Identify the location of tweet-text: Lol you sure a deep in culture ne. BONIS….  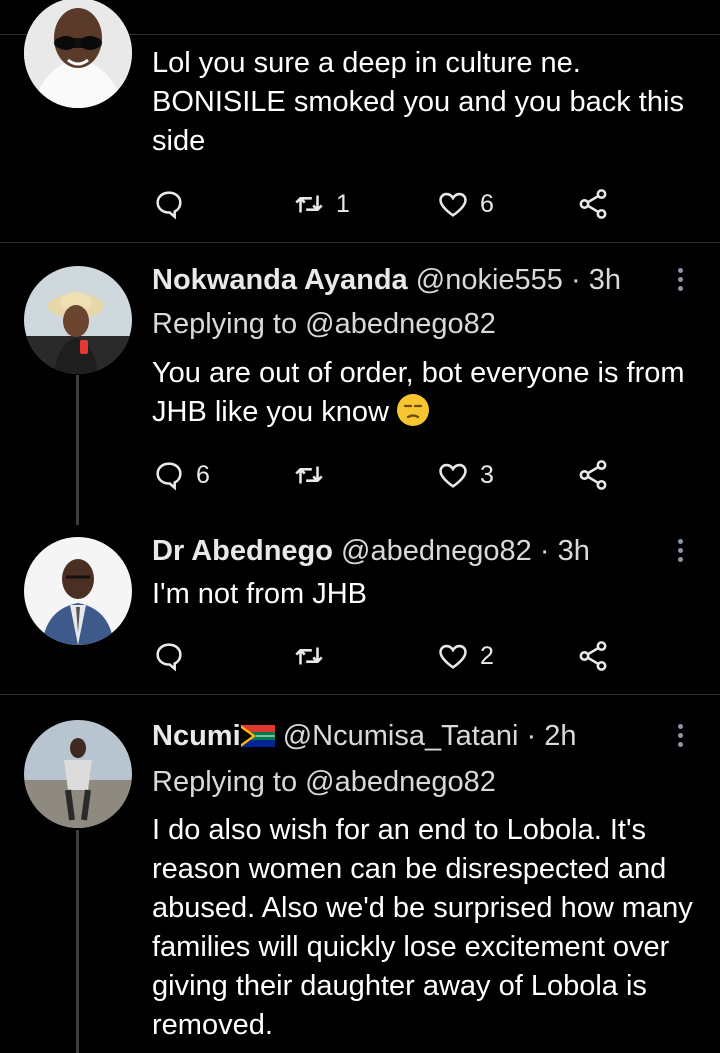
(418, 102).